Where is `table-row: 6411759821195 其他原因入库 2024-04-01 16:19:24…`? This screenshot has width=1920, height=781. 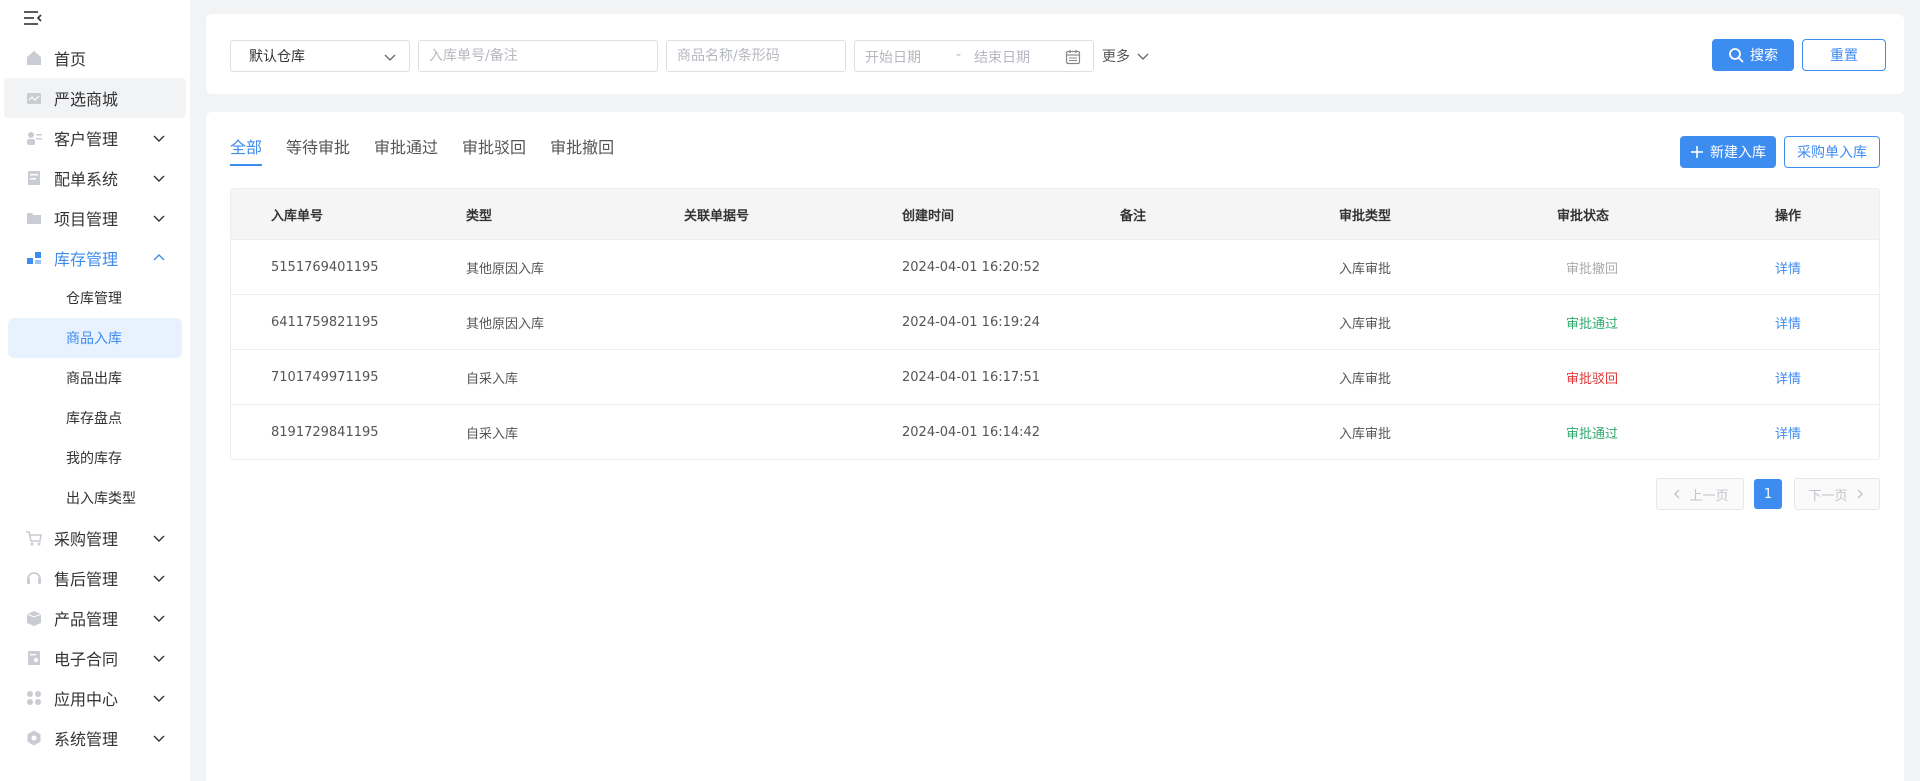
table-row: 6411759821195 其他原因入库 2024-04-01 16:19:24… is located at coordinates (1055, 321).